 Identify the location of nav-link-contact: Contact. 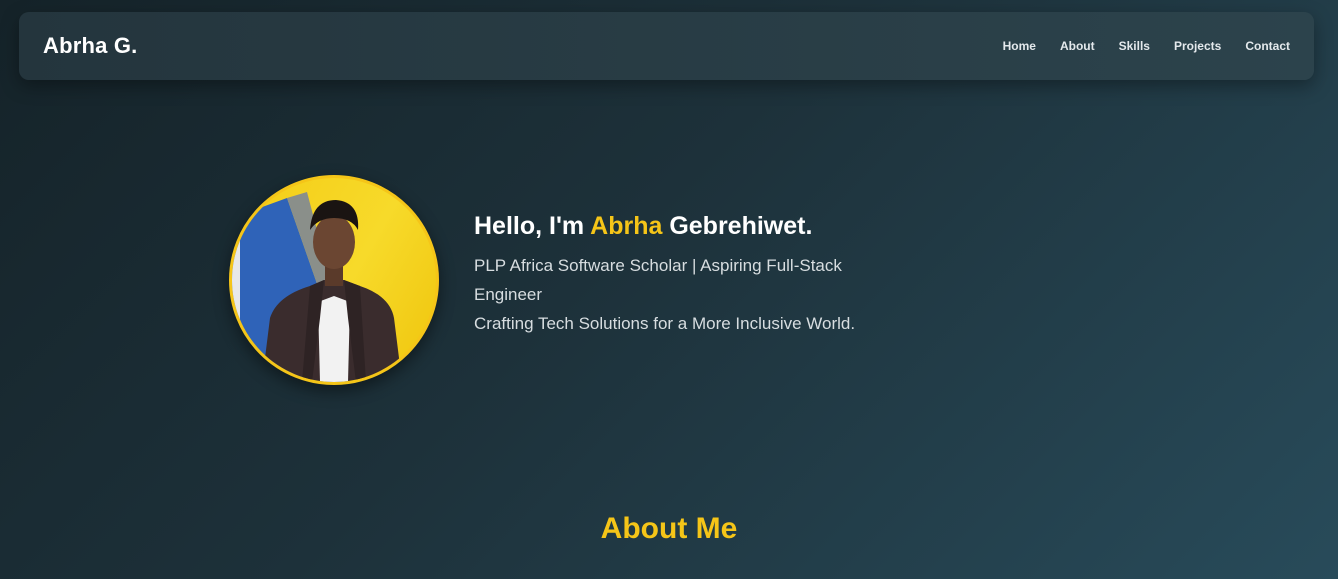
(1267, 46).